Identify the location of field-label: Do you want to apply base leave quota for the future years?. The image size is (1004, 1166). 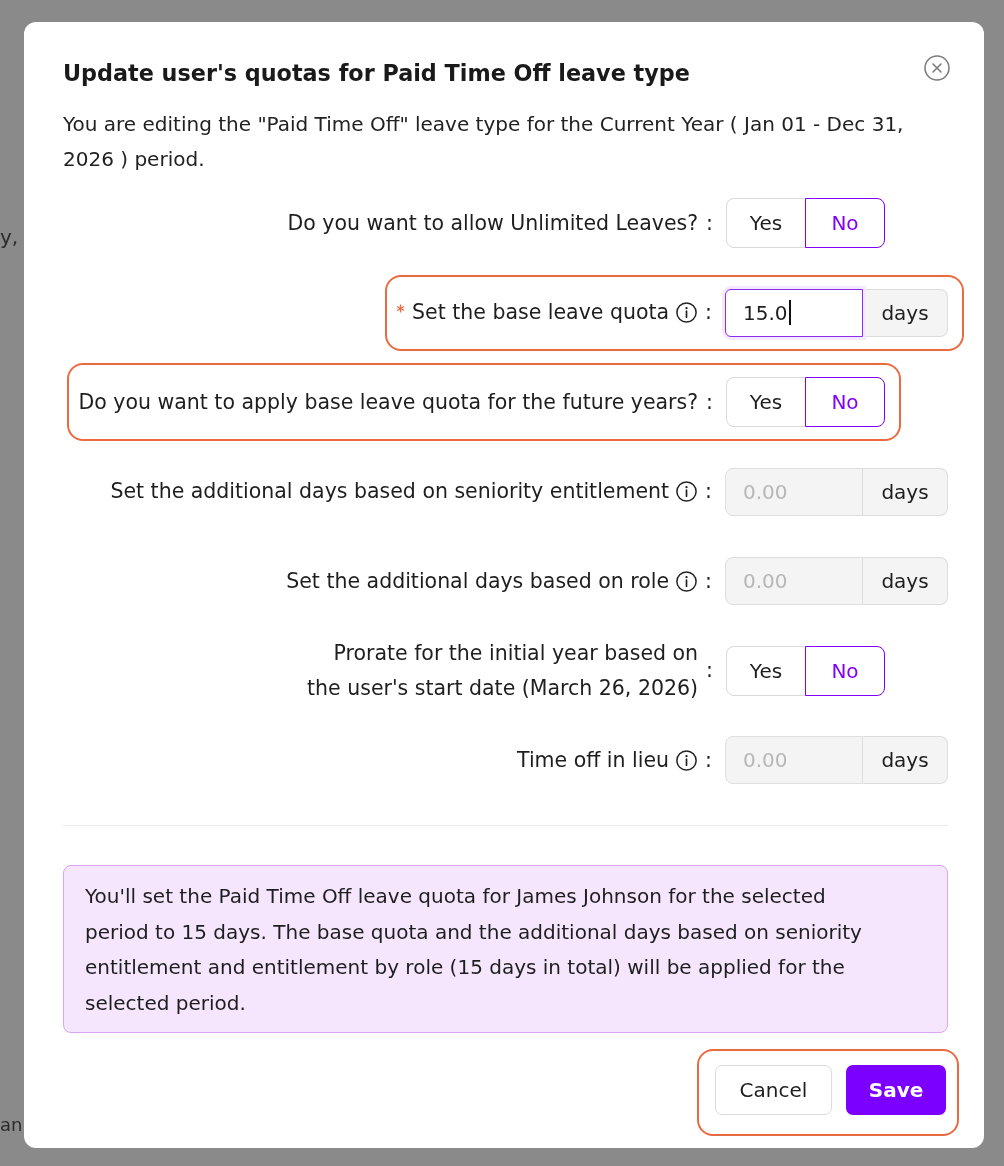
(388, 402).